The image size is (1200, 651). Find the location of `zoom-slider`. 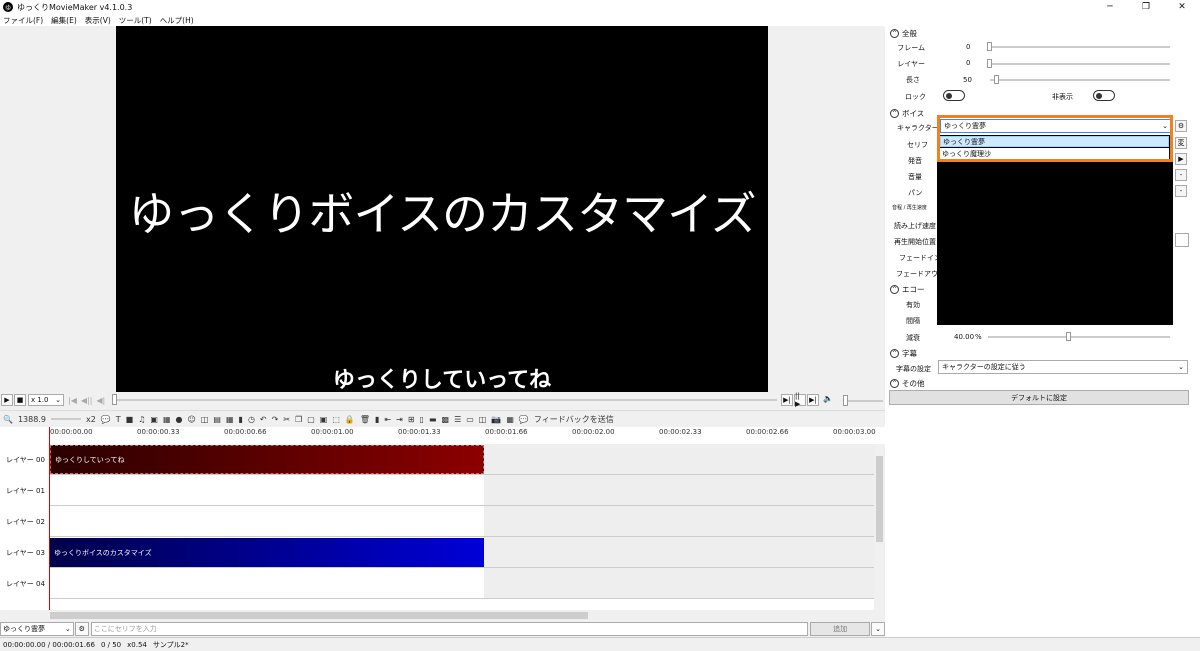

zoom-slider is located at coordinates (65, 419).